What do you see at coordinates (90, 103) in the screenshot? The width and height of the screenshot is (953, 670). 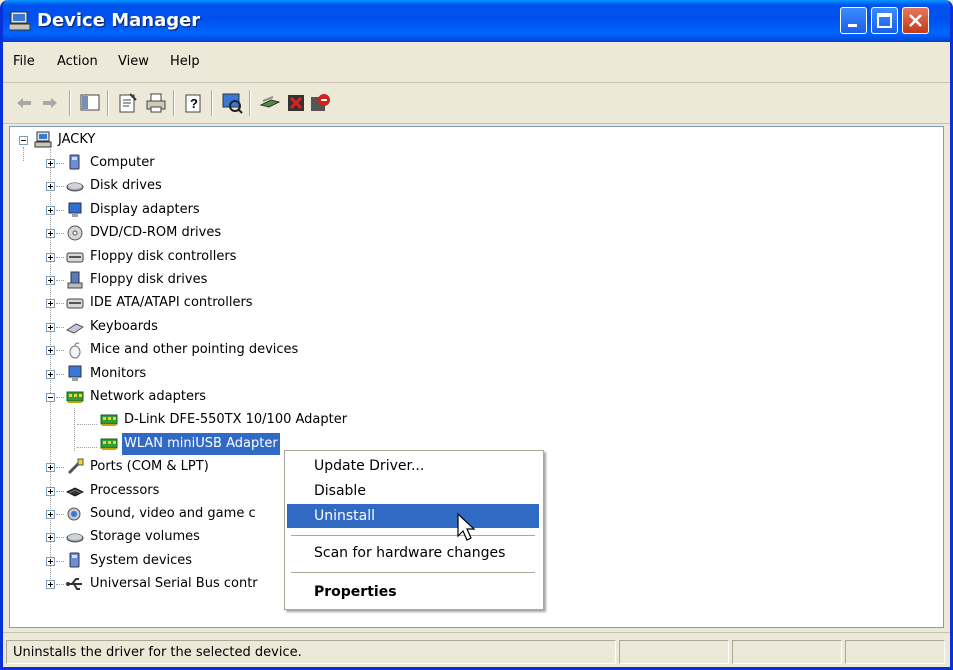 I see `show-hide-tree-icon` at bounding box center [90, 103].